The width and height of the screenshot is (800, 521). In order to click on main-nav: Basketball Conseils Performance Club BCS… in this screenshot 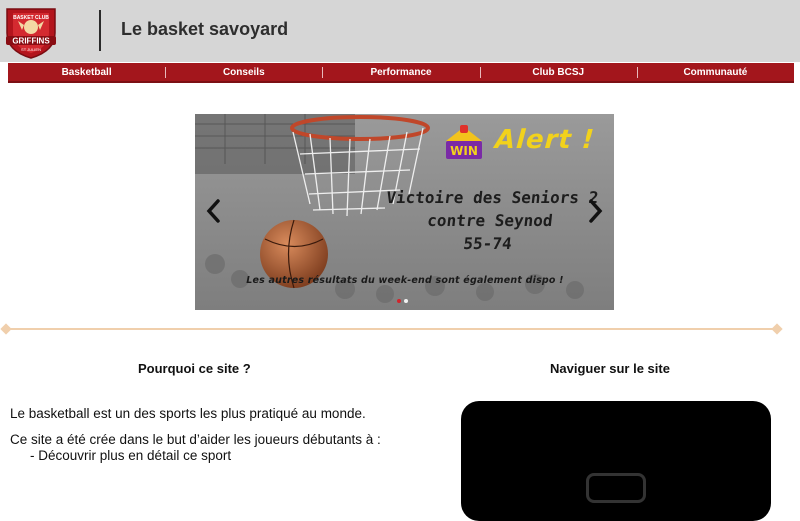, I will do `click(401, 73)`.